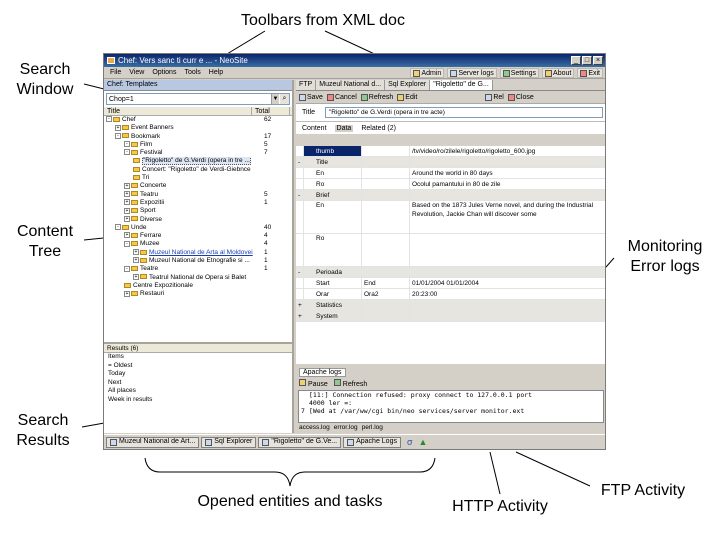 The image size is (720, 540). Describe the element at coordinates (450, 173) in the screenshot. I see `grid-row: En Around the world in 80 days` at that location.